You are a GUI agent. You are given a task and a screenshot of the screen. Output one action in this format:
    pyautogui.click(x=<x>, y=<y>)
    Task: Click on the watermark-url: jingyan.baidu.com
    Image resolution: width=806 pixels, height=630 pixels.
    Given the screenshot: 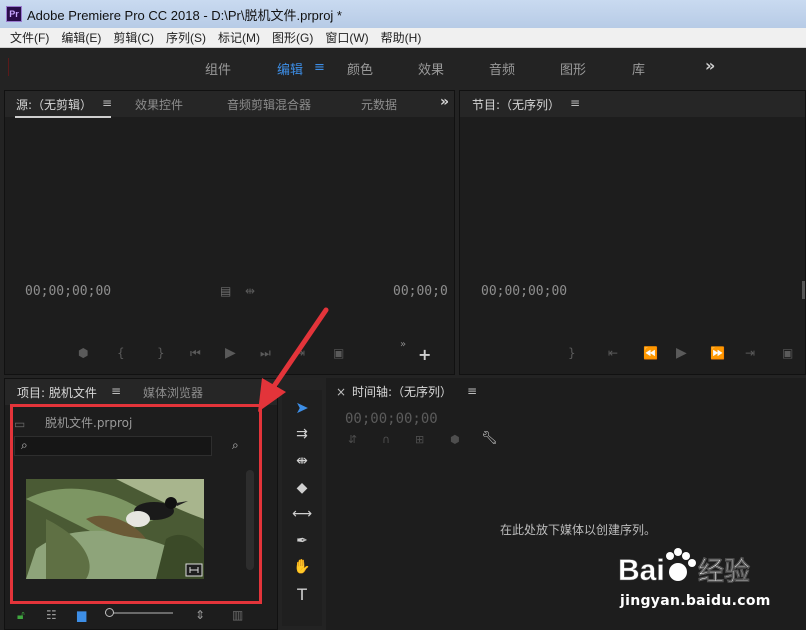 What is the action you would take?
    pyautogui.click(x=695, y=601)
    